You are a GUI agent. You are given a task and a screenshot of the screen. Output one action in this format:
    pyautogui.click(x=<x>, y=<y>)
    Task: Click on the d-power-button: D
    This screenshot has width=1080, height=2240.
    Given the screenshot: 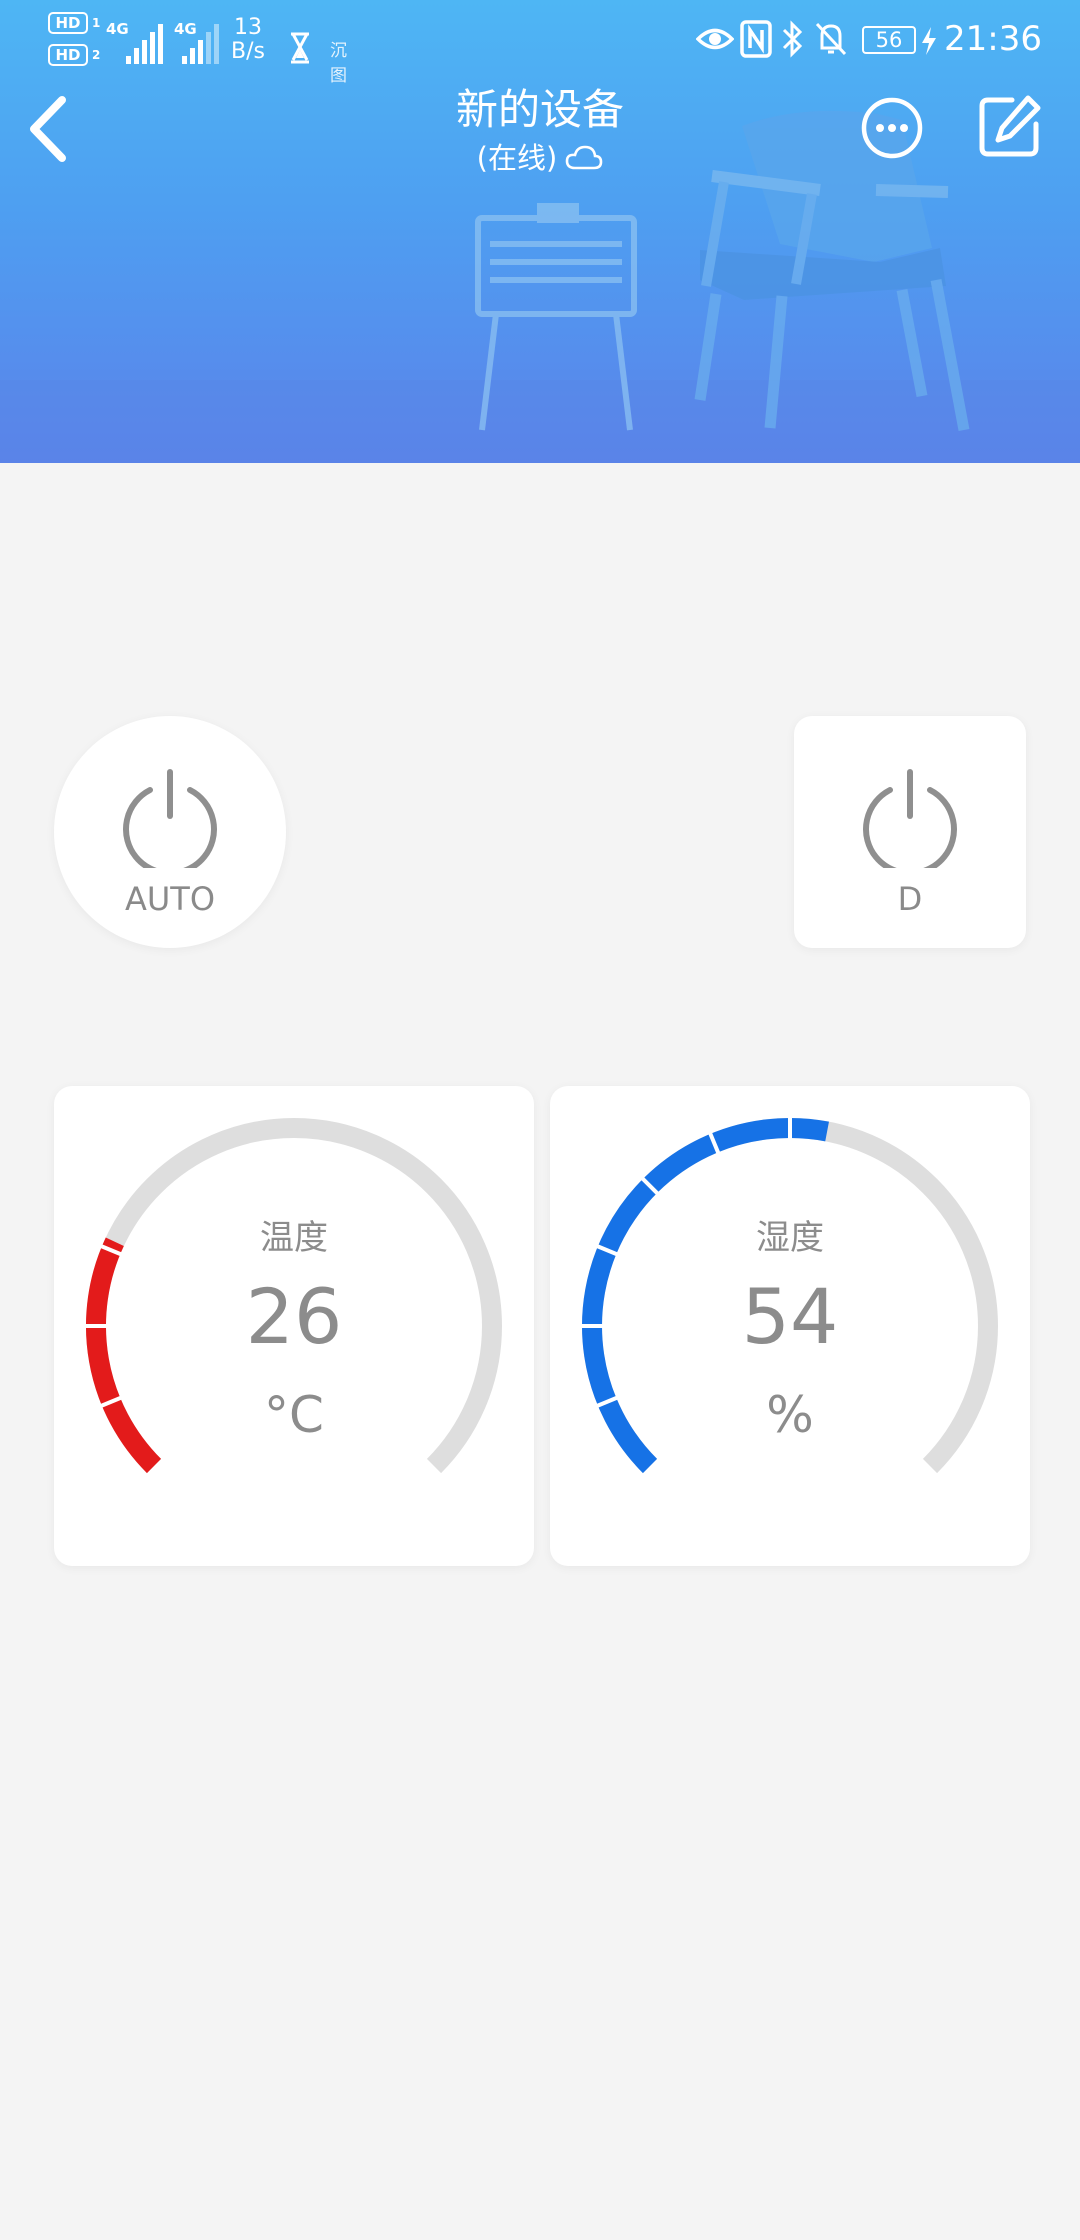 What is the action you would take?
    pyautogui.click(x=910, y=832)
    